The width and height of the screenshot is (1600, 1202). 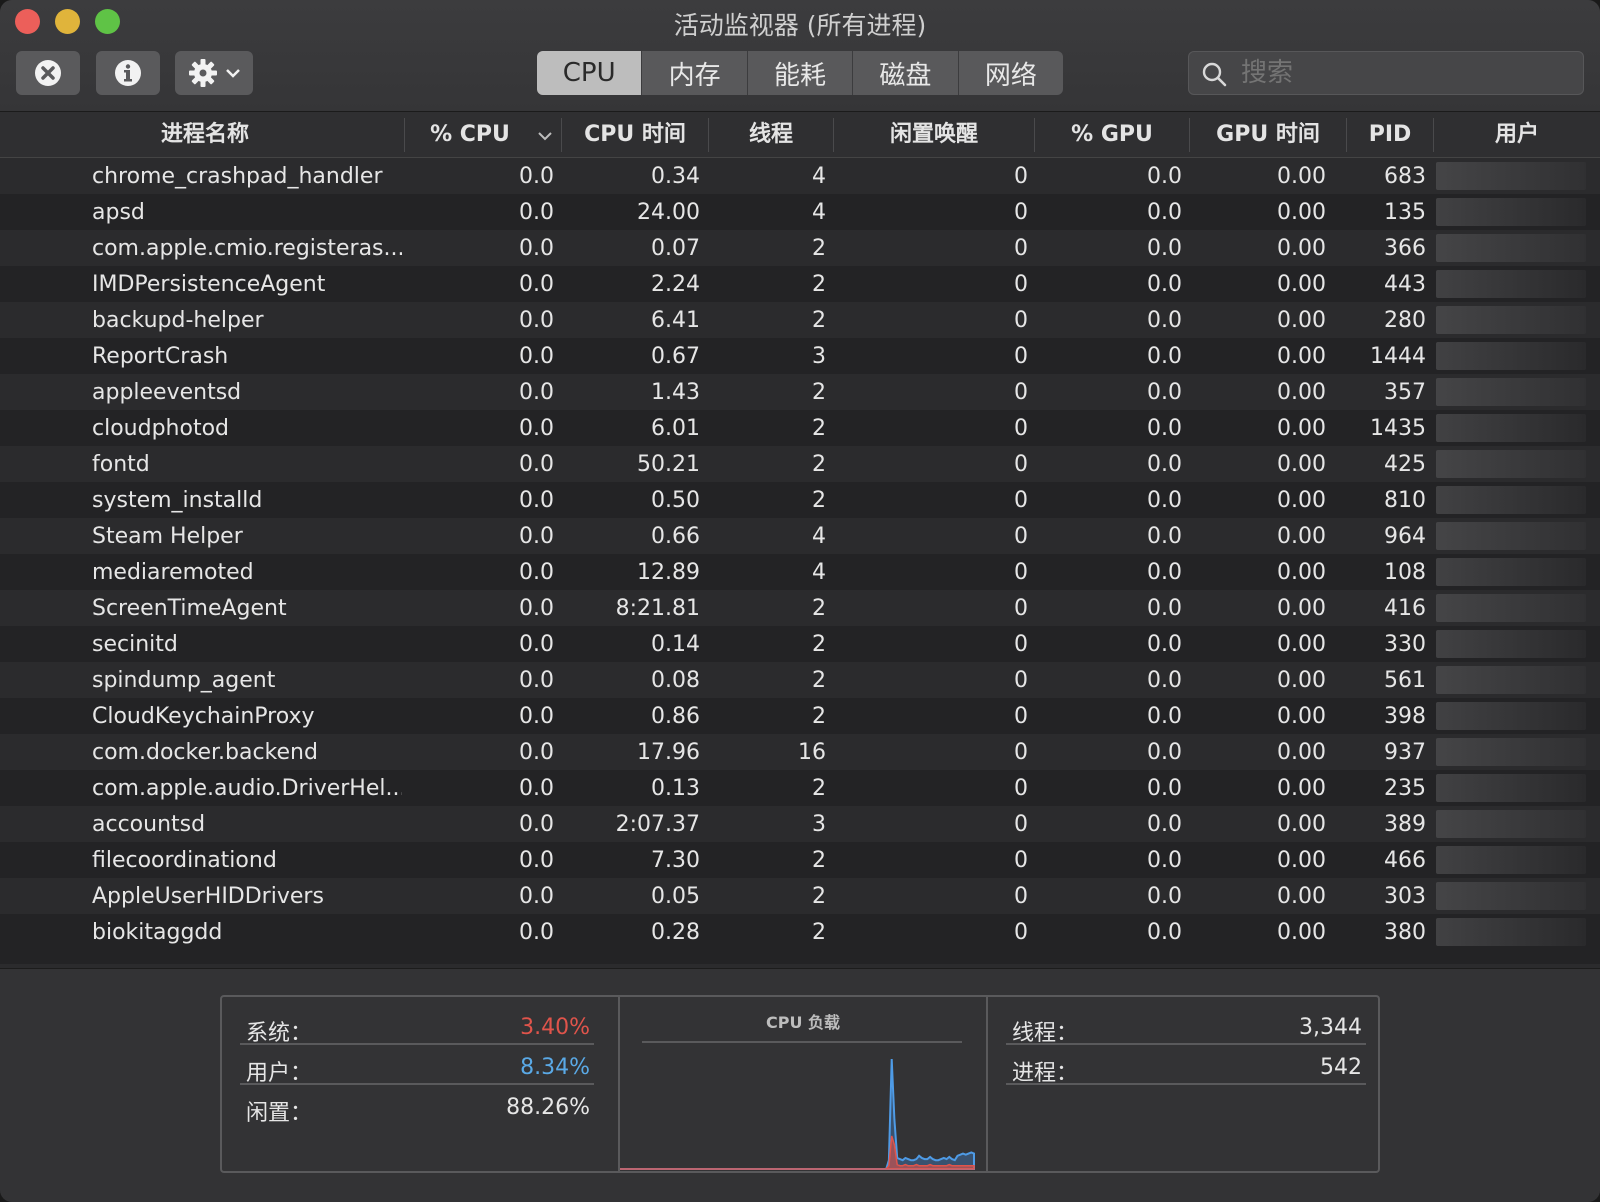 What do you see at coordinates (812, 752) in the screenshot?
I see `cell-threads: 16` at bounding box center [812, 752].